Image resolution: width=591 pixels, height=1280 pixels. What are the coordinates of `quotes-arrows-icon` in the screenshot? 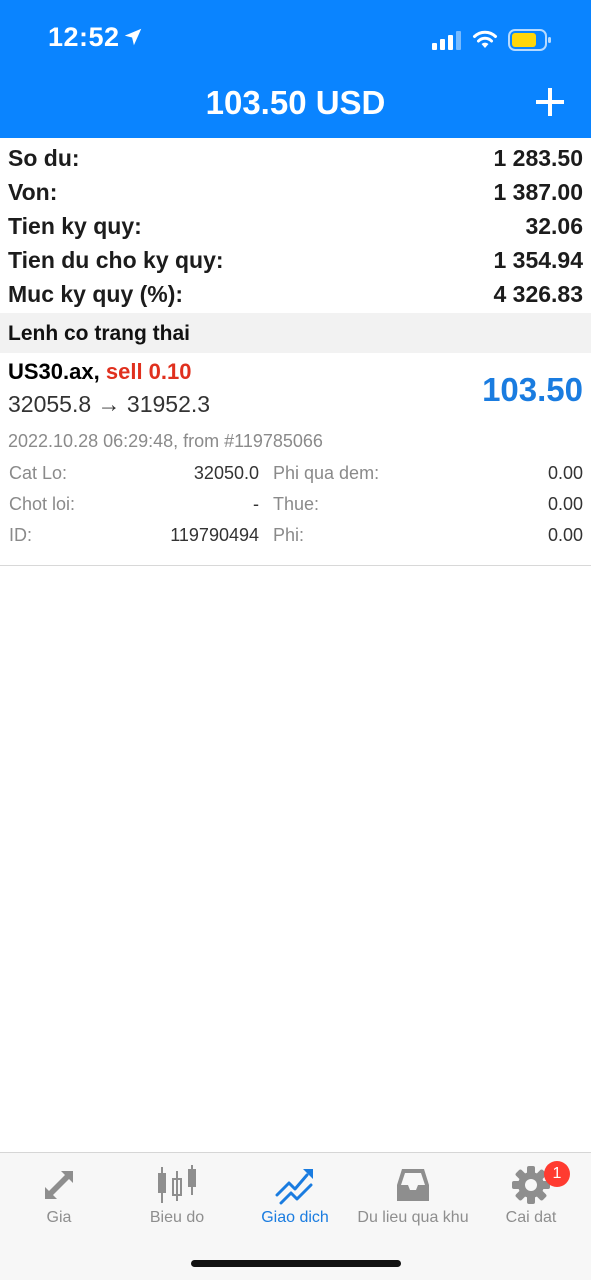 It's located at (59, 1185).